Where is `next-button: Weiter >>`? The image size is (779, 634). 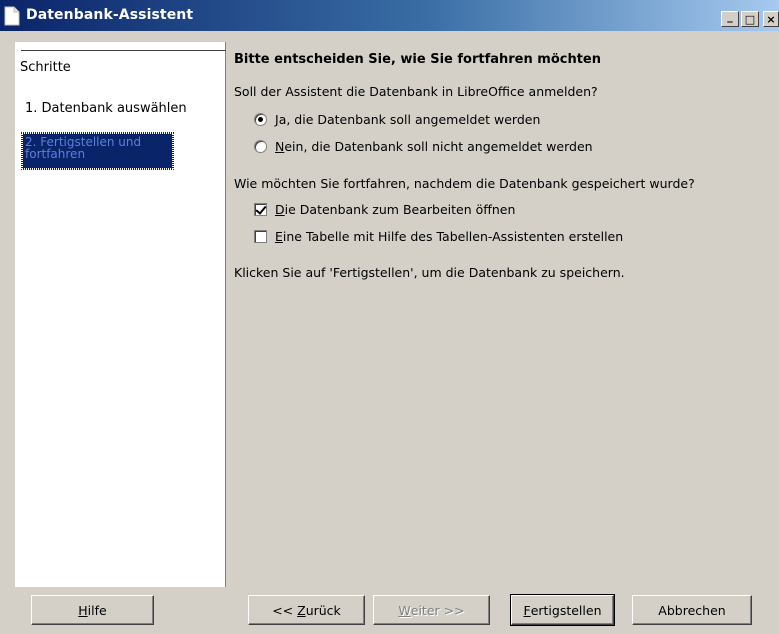 next-button: Weiter >> is located at coordinates (431, 610).